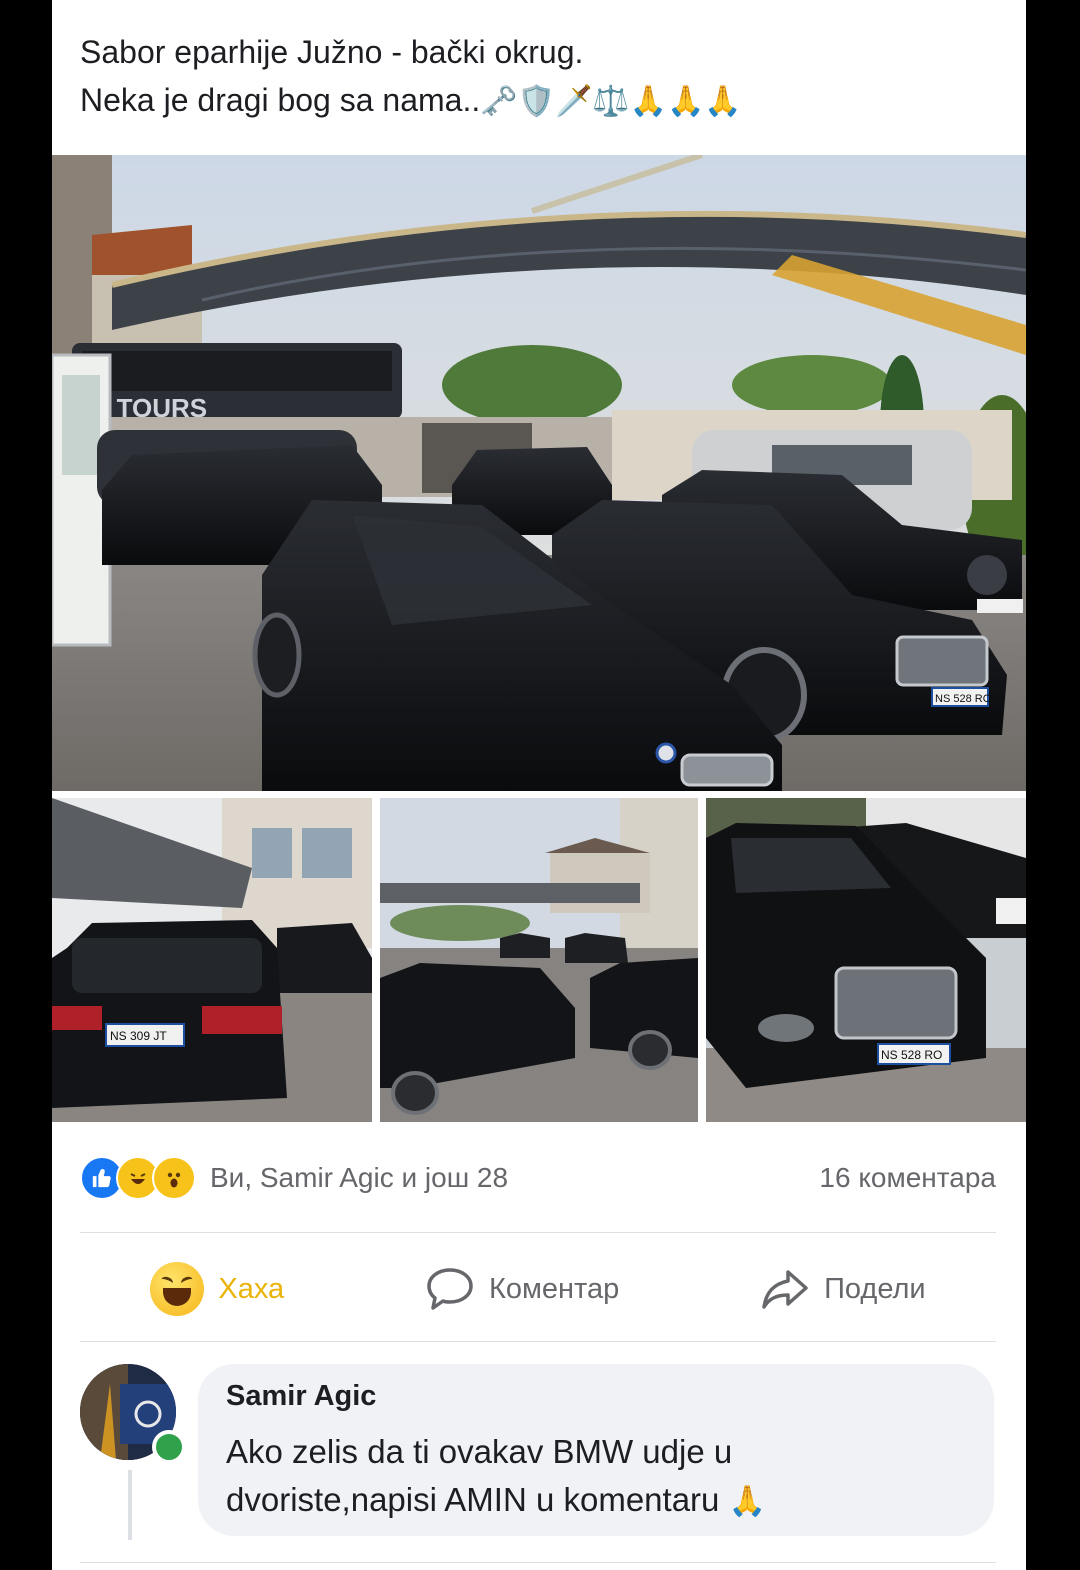  I want to click on thread-line, so click(130, 1505).